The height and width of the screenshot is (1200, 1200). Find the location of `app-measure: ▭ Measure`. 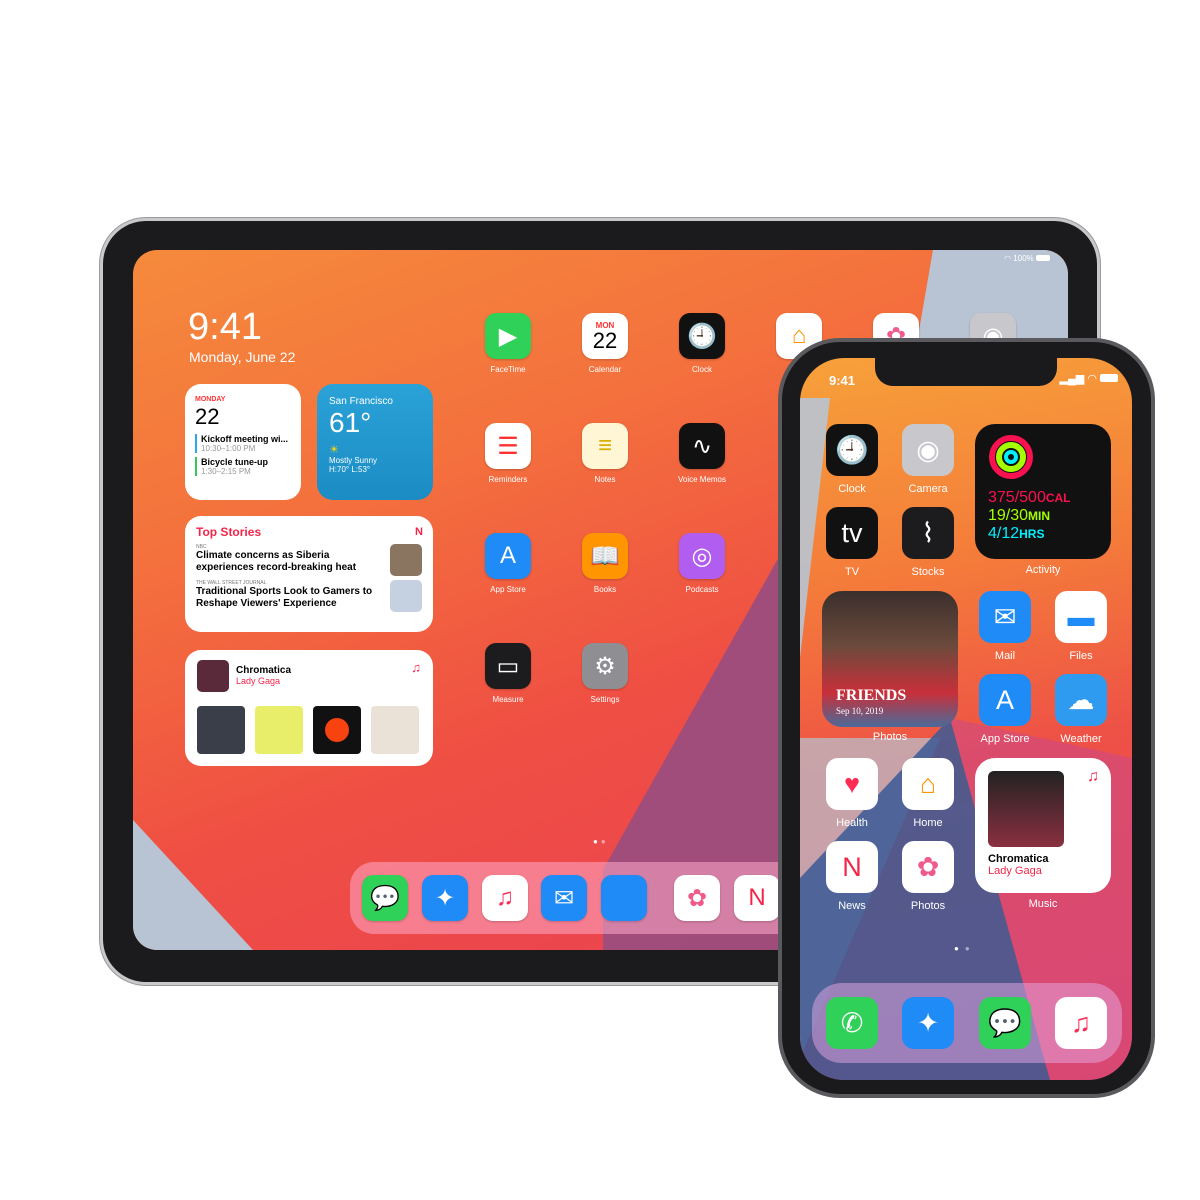

app-measure: ▭ Measure is located at coordinates (508, 673).